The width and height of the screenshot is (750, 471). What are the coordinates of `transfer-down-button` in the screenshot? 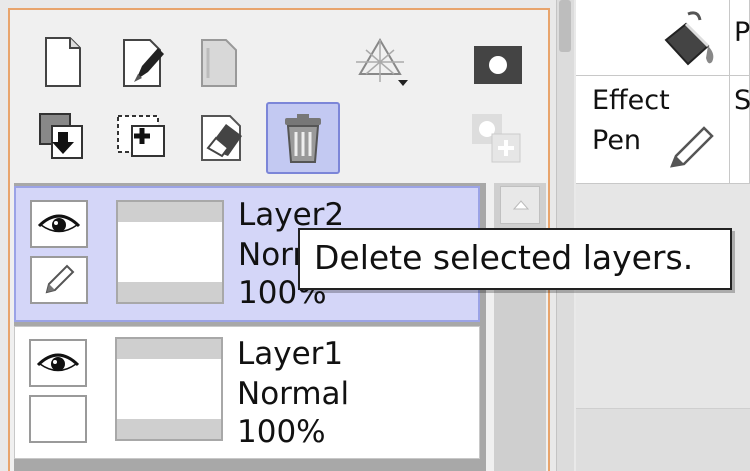 It's located at (62, 136).